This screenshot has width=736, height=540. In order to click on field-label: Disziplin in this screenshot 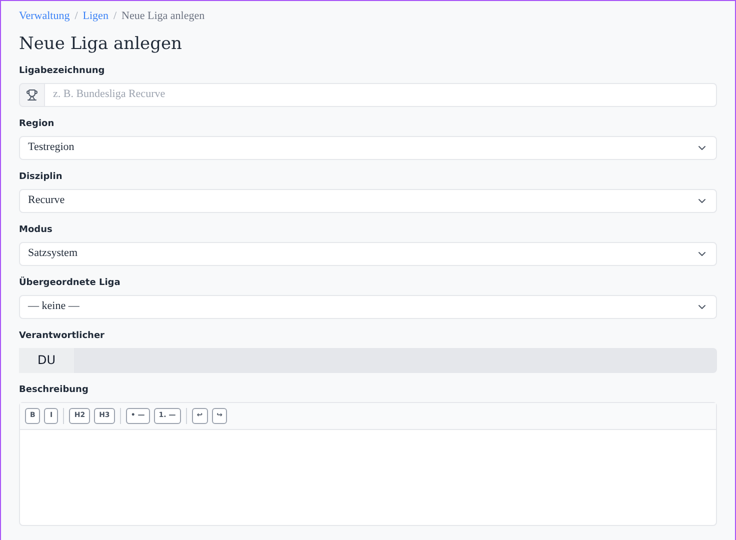, I will do `click(41, 177)`.